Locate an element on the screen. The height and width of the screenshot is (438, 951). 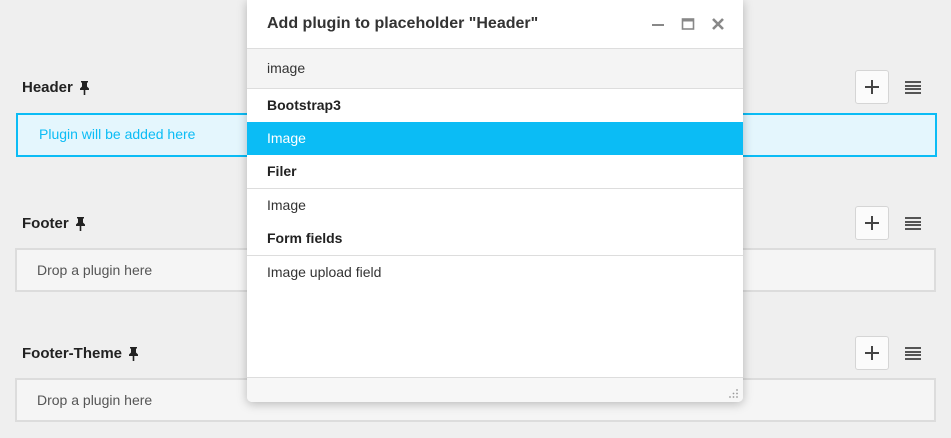
resize-grip-icon is located at coordinates (733, 393).